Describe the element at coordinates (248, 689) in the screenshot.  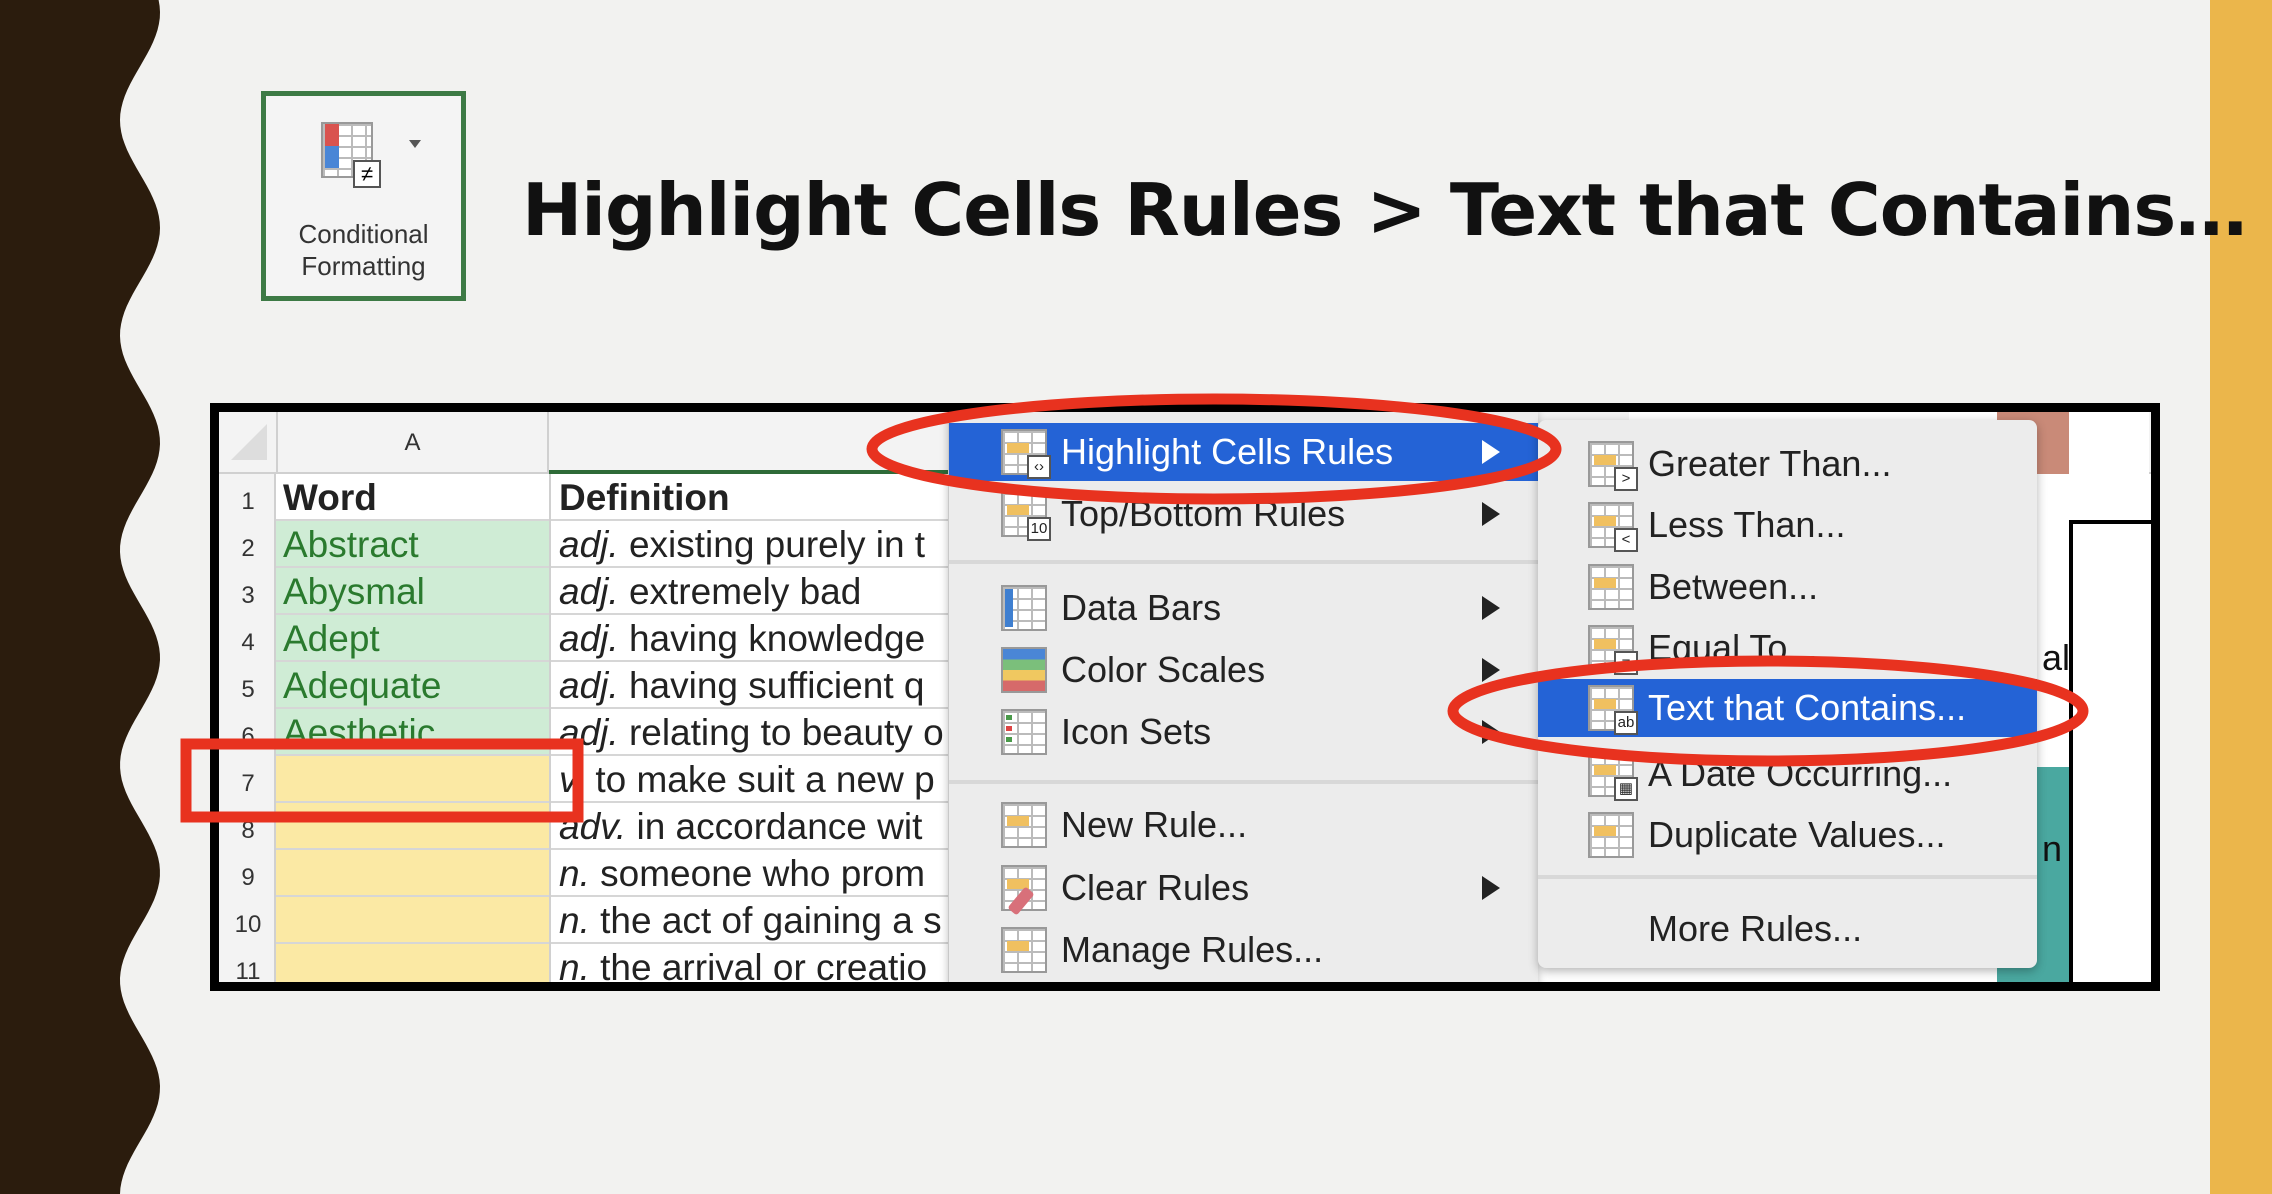
I see `row-number: 5` at that location.